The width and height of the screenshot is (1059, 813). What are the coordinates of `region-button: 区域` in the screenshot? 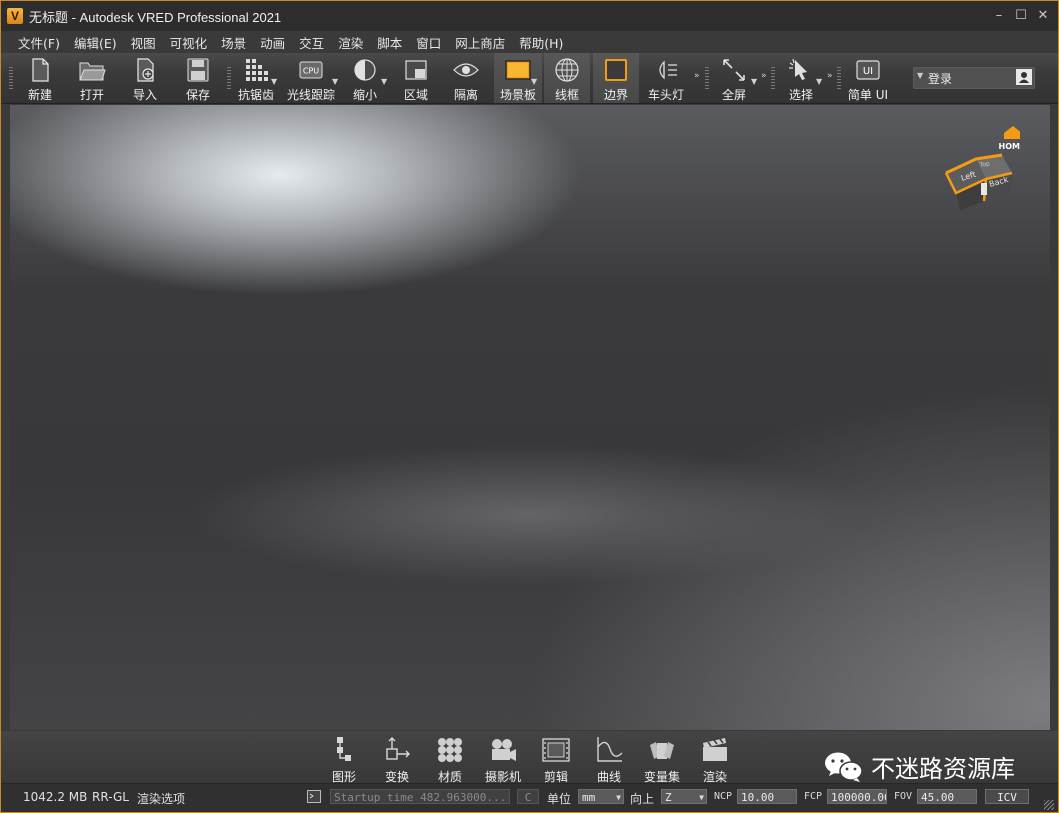 It's located at (416, 78).